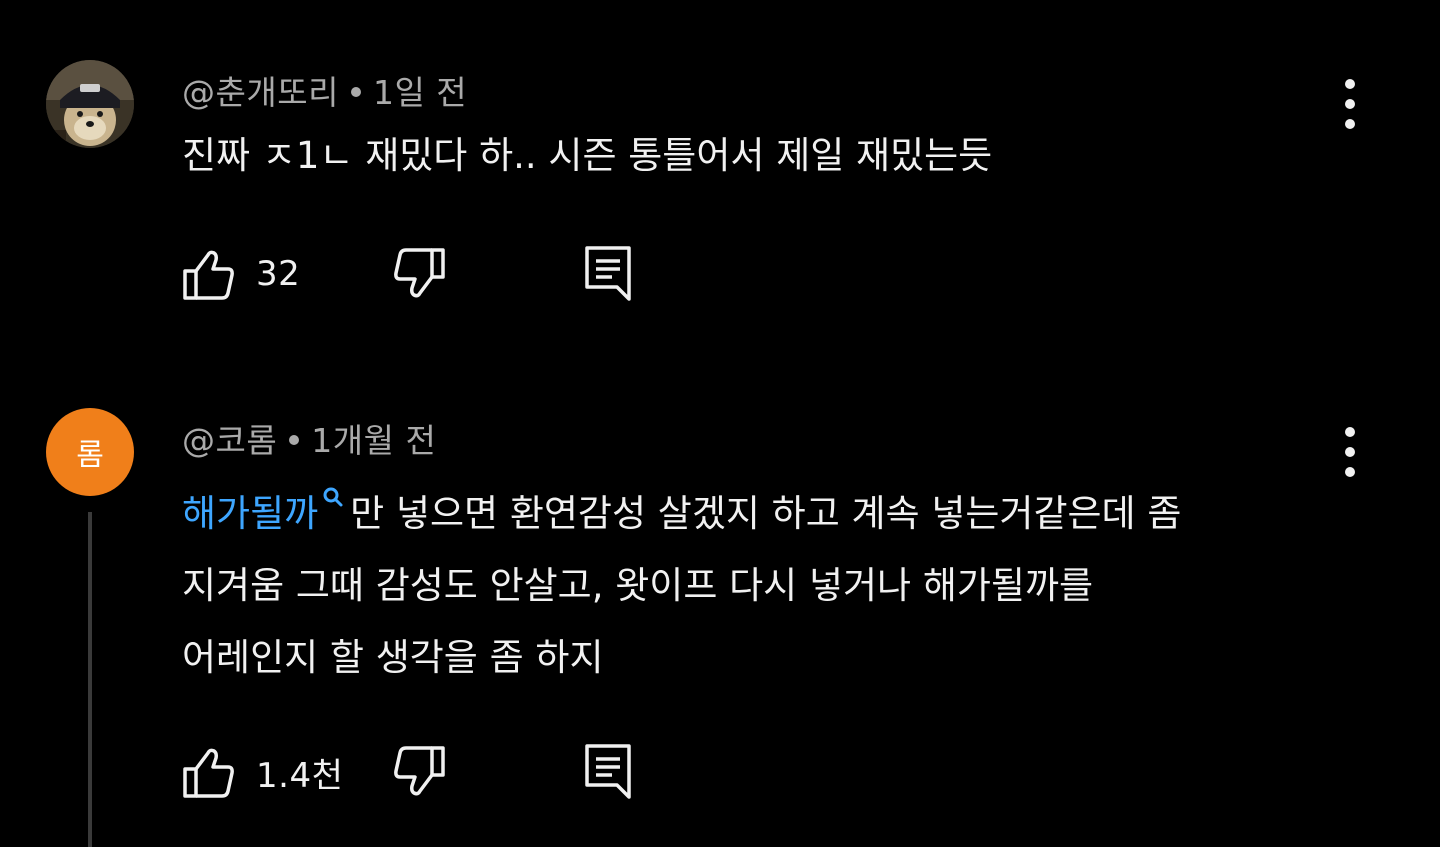 Image resolution: width=1440 pixels, height=847 pixels. Describe the element at coordinates (241, 274) in the screenshot. I see `like-button: 32` at that location.